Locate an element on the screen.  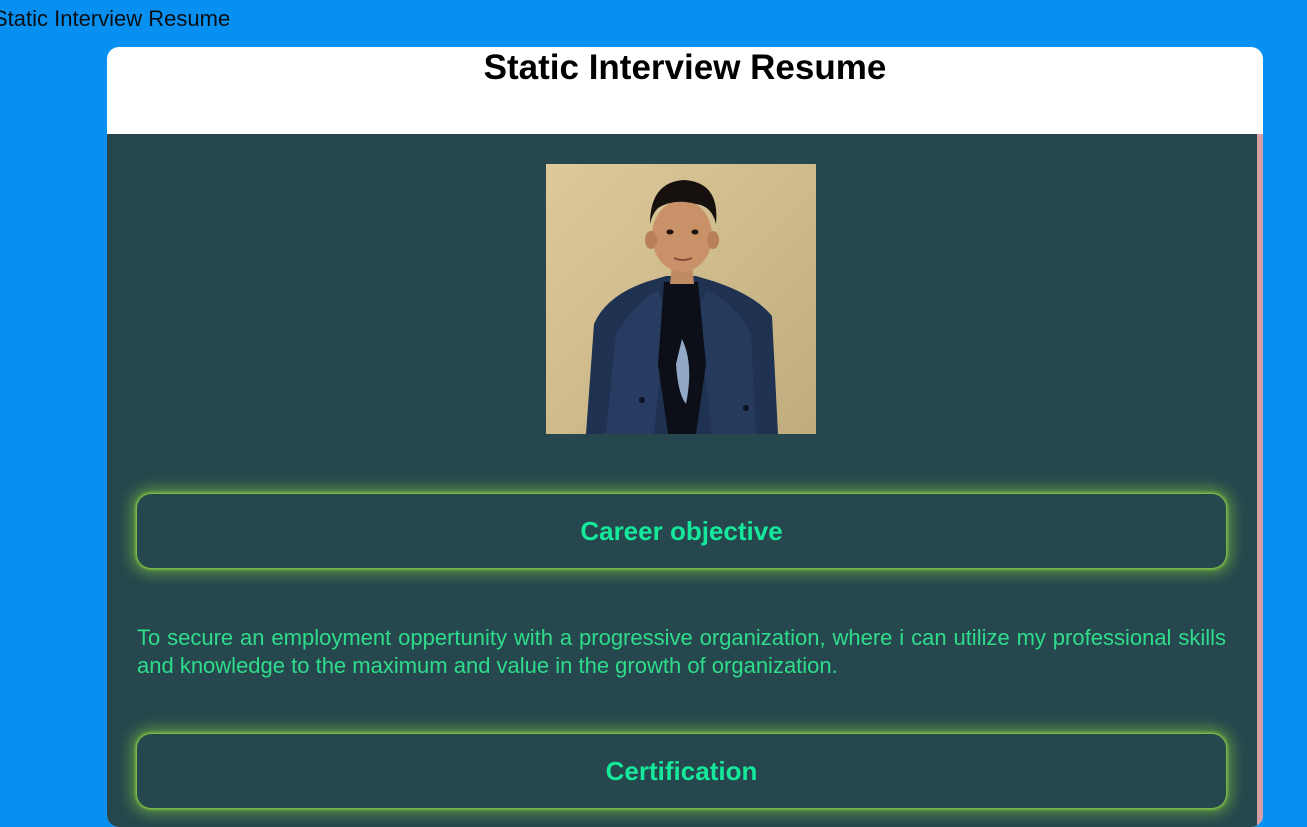
profile-photo is located at coordinates (681, 299).